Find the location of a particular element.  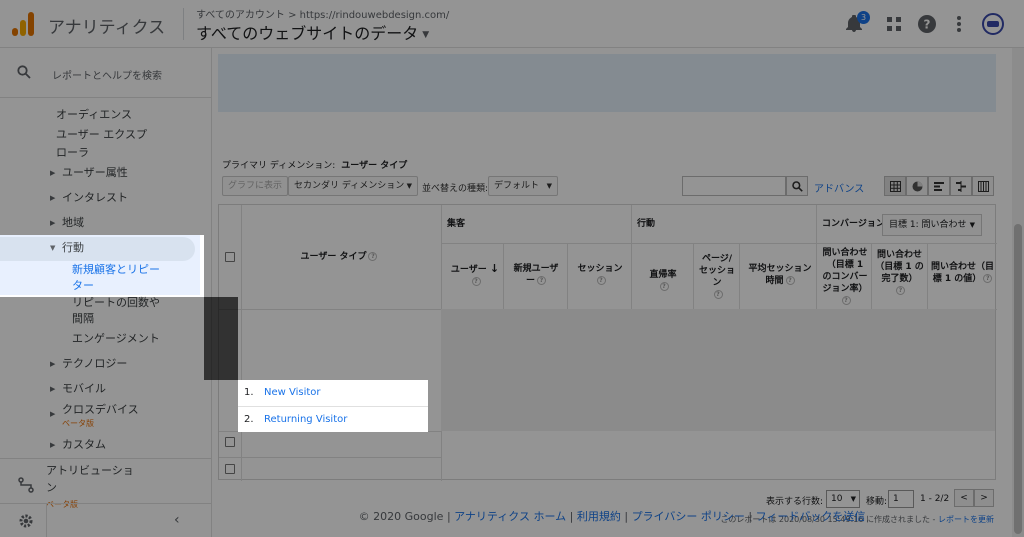

nav-behavior: 行動 is located at coordinates (73, 248).